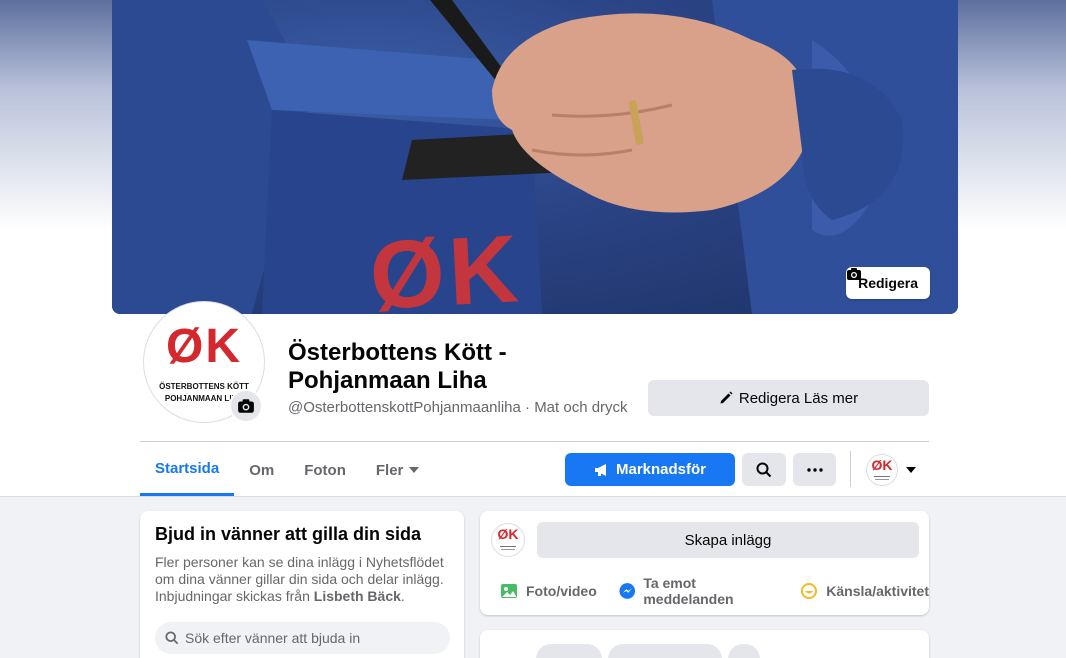 This screenshot has height=658, width=1066. What do you see at coordinates (357, 596) in the screenshot?
I see `invite-sender: Lisbeth Bäck` at bounding box center [357, 596].